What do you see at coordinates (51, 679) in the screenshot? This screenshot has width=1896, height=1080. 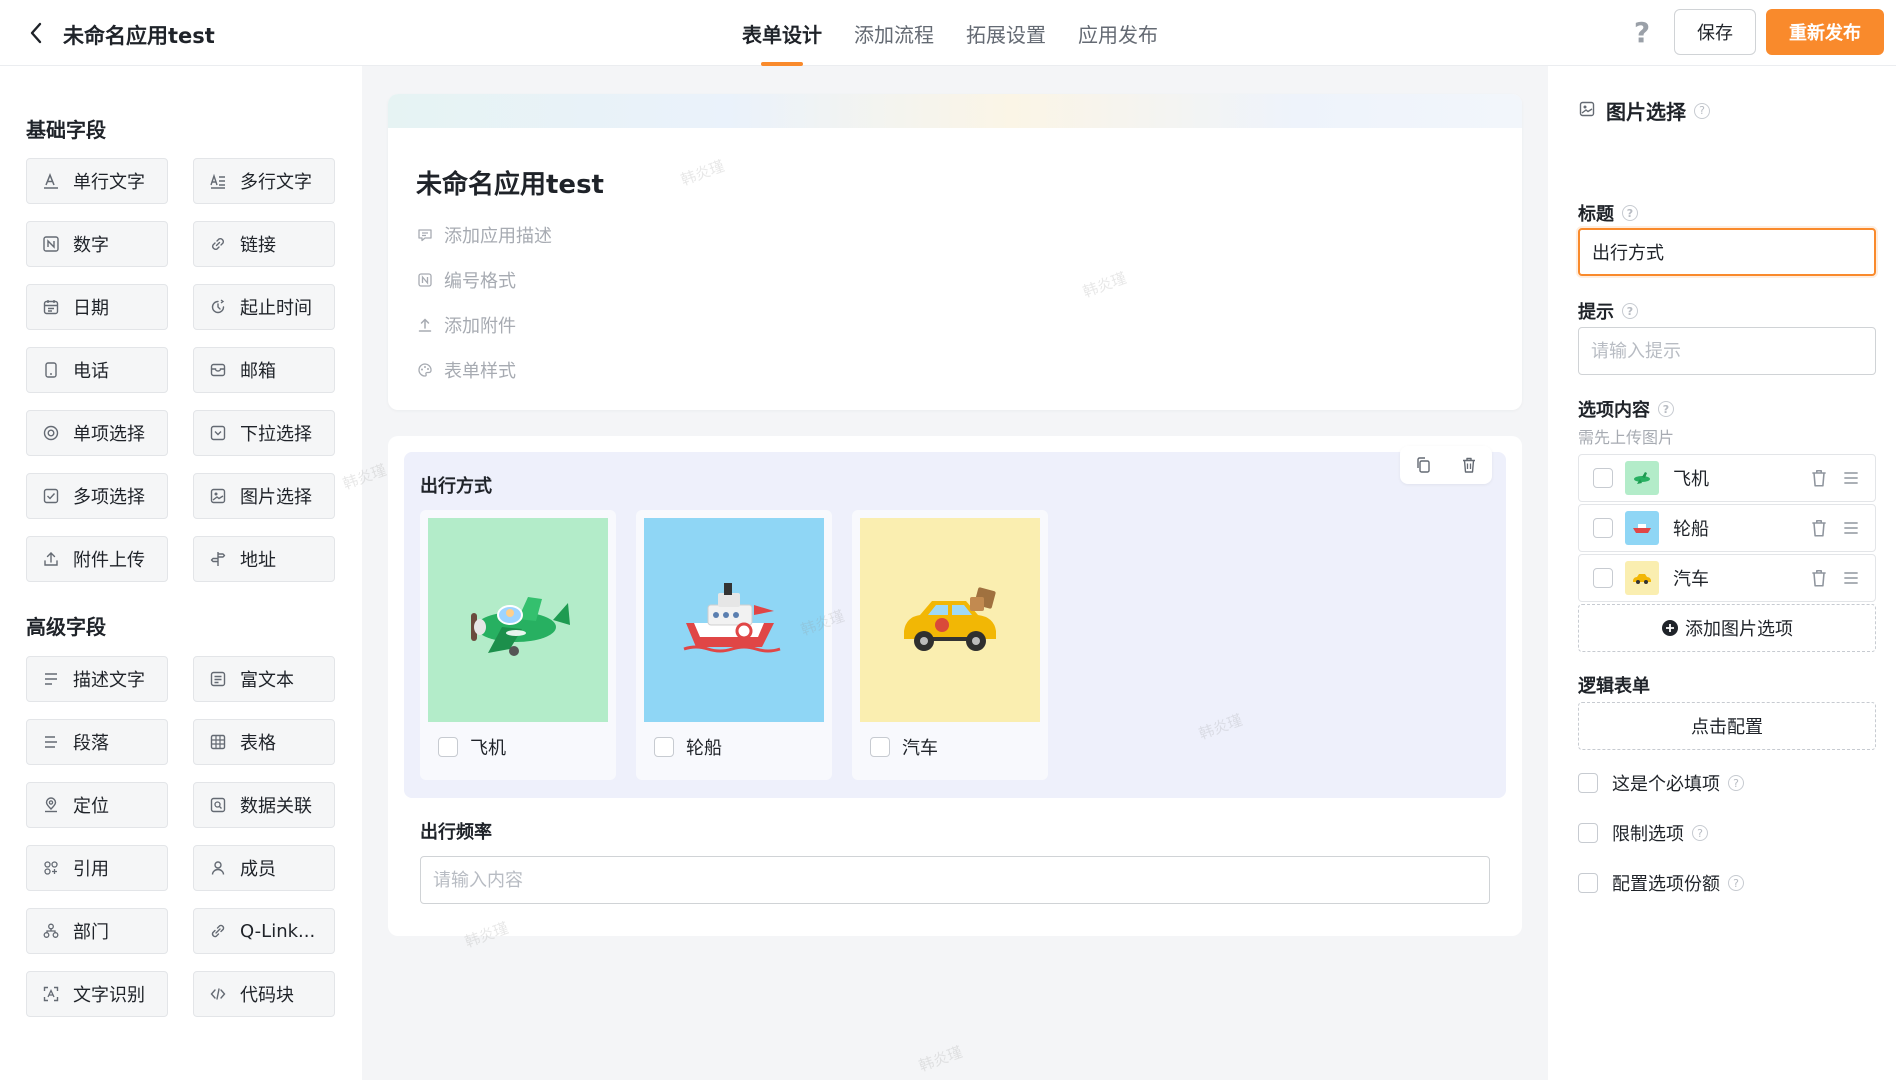 I see `description-icon` at bounding box center [51, 679].